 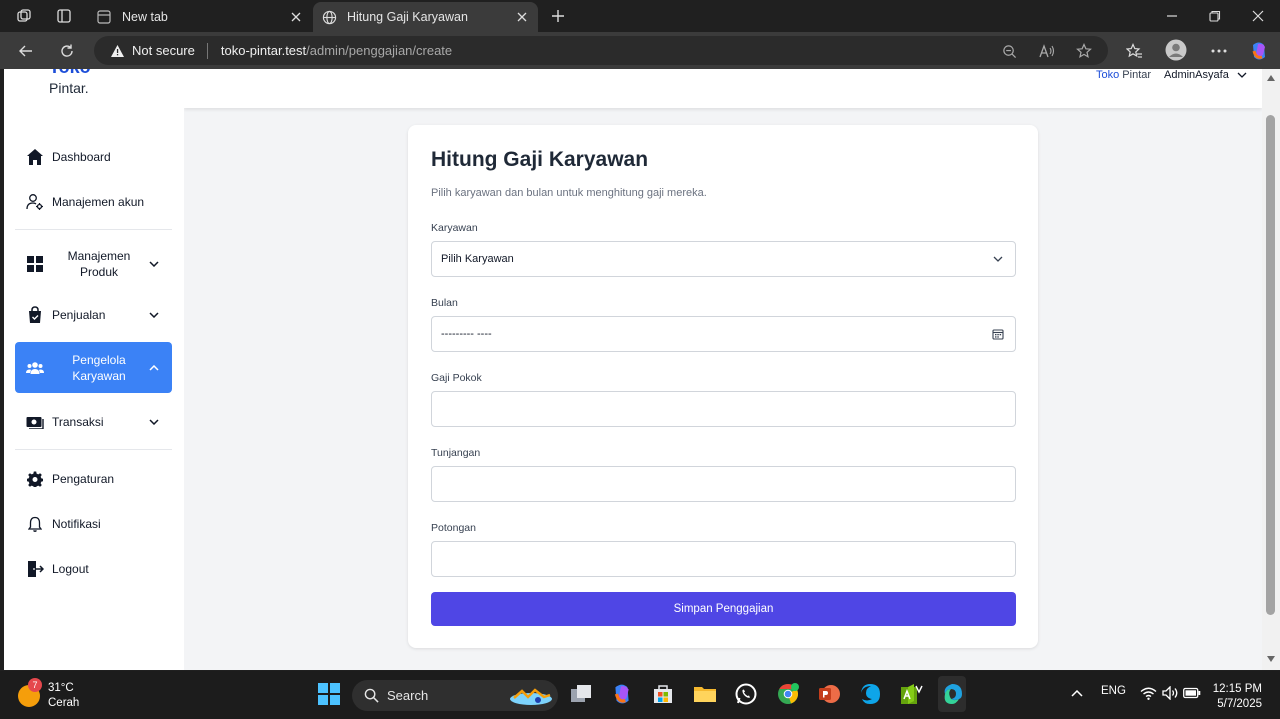 I want to click on restore-icon, so click(x=1215, y=16).